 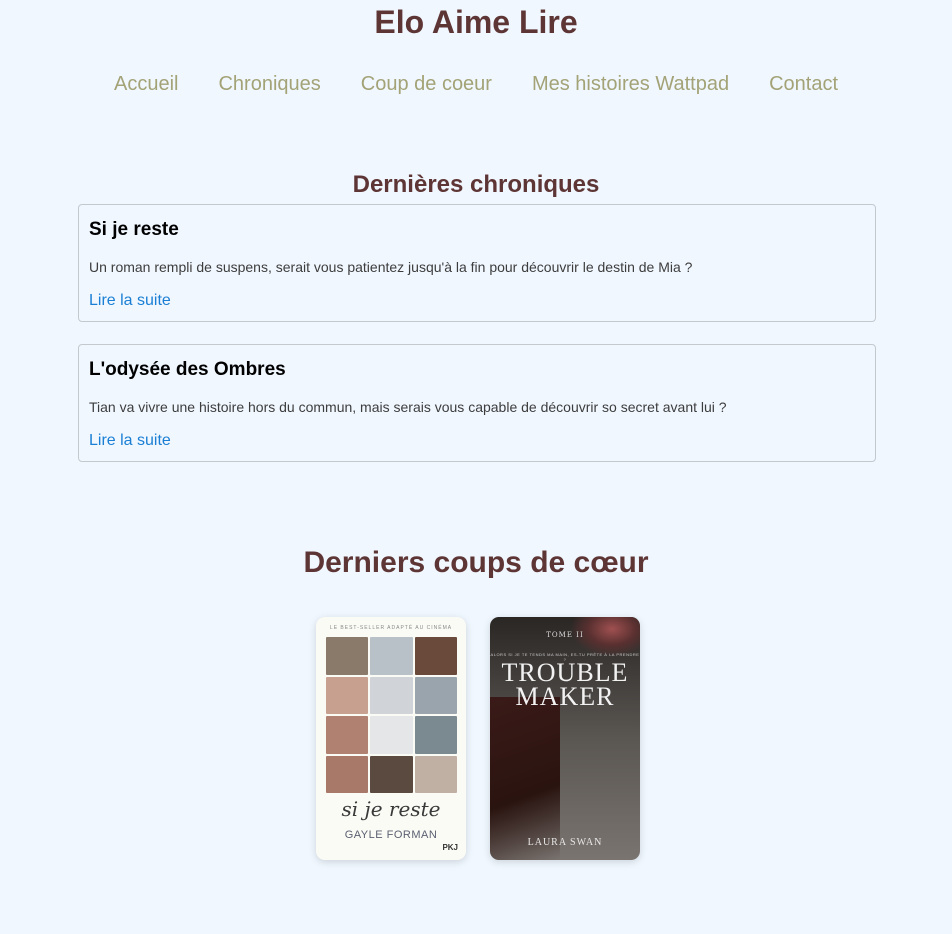 I want to click on coups-de-coeur-heading: Derniers coups de cœur, so click(x=476, y=562).